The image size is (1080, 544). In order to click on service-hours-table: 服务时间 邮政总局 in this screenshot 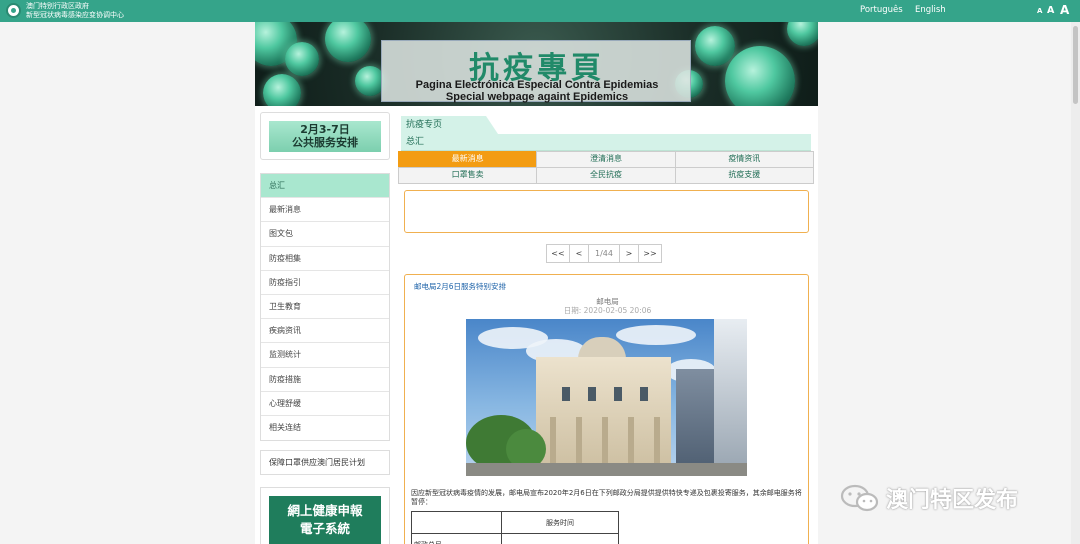, I will do `click(515, 527)`.